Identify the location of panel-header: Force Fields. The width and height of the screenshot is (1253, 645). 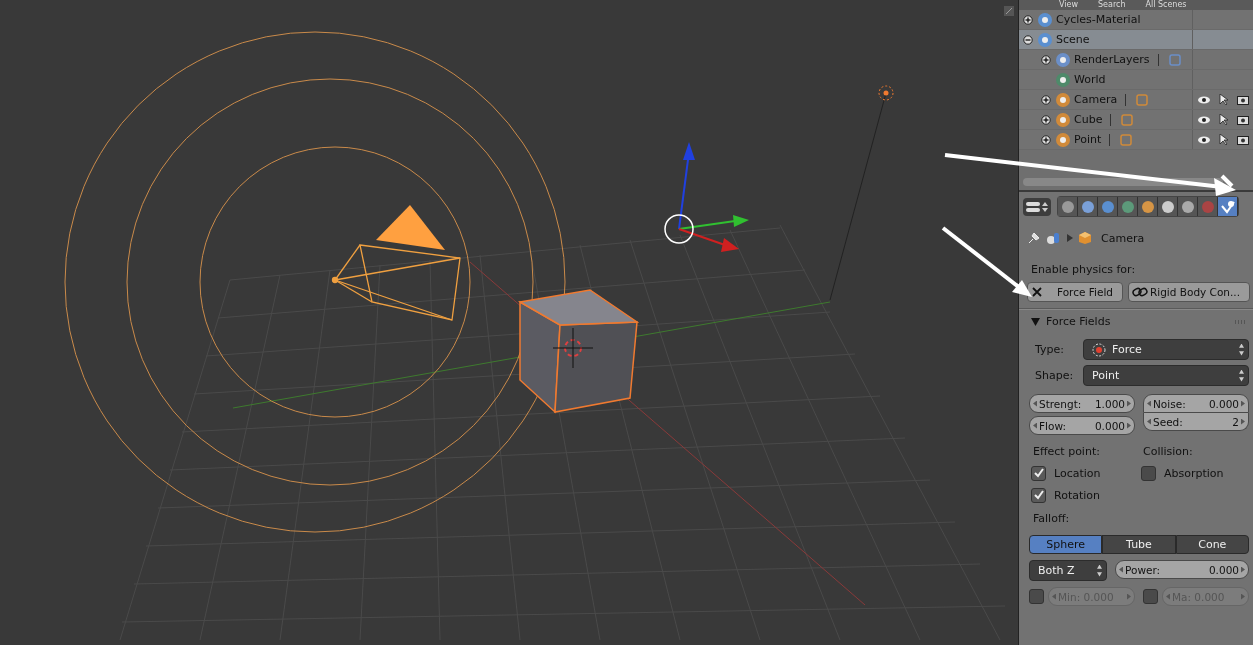
(1136, 322).